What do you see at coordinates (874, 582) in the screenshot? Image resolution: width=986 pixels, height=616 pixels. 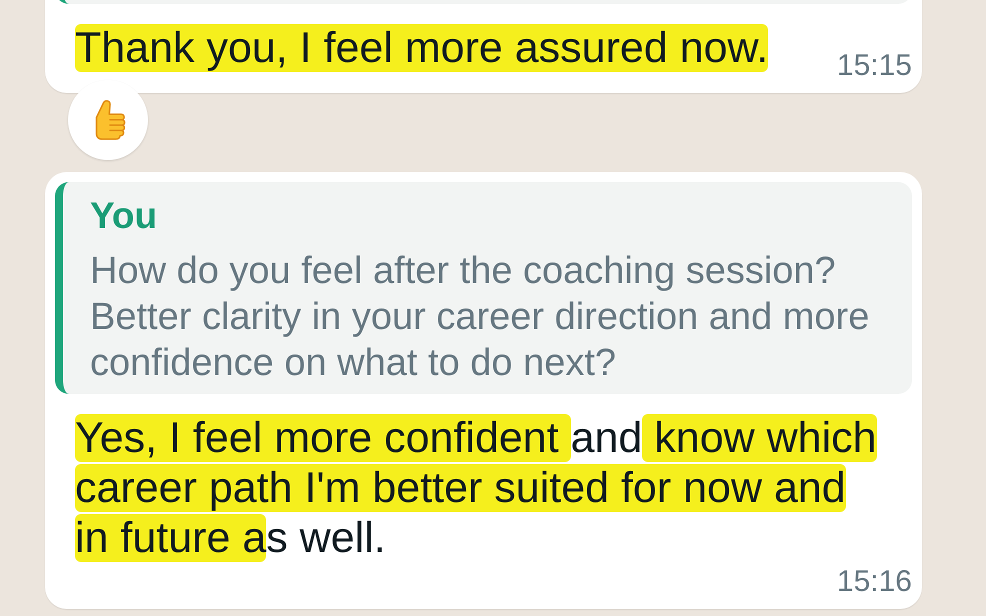 I see `message-time: 15:16` at bounding box center [874, 582].